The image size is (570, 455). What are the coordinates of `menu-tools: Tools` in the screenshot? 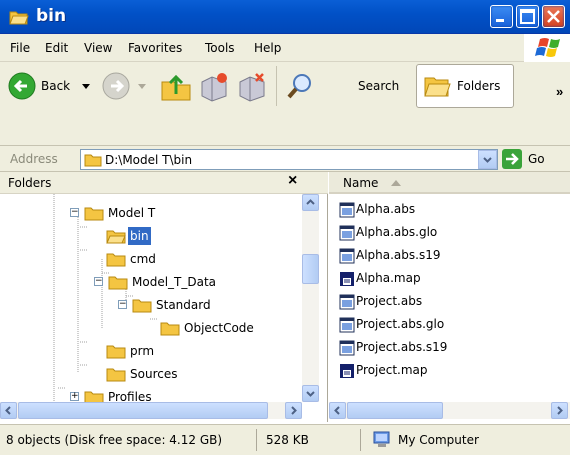 It's located at (220, 48).